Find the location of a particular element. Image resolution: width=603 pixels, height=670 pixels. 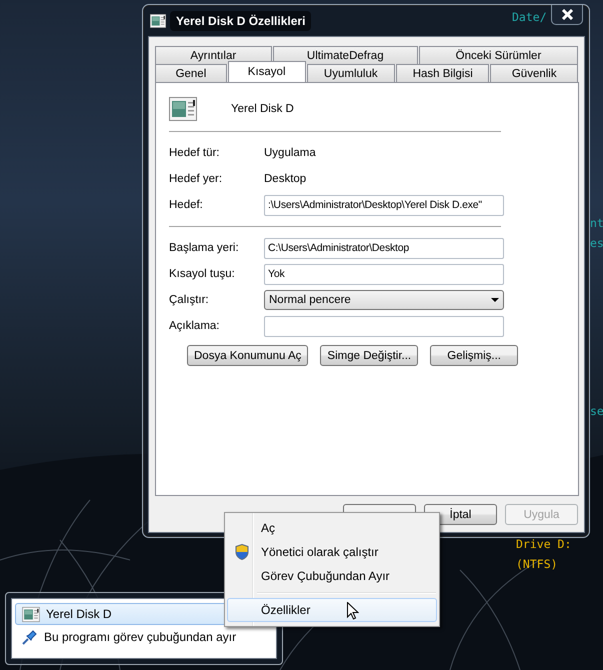

tab: Genel is located at coordinates (191, 73).